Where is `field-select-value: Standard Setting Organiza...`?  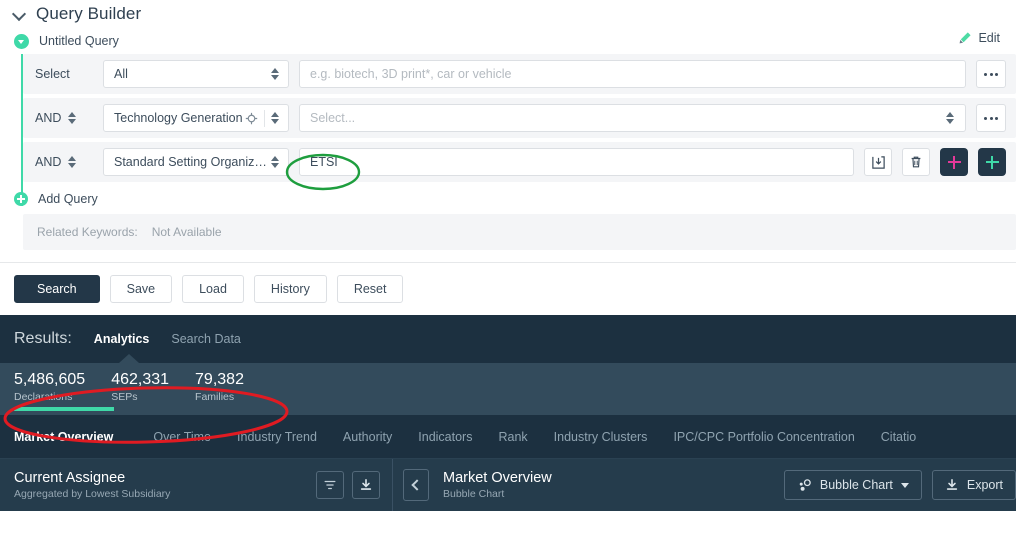 field-select-value: Standard Setting Organiza... is located at coordinates (192, 162).